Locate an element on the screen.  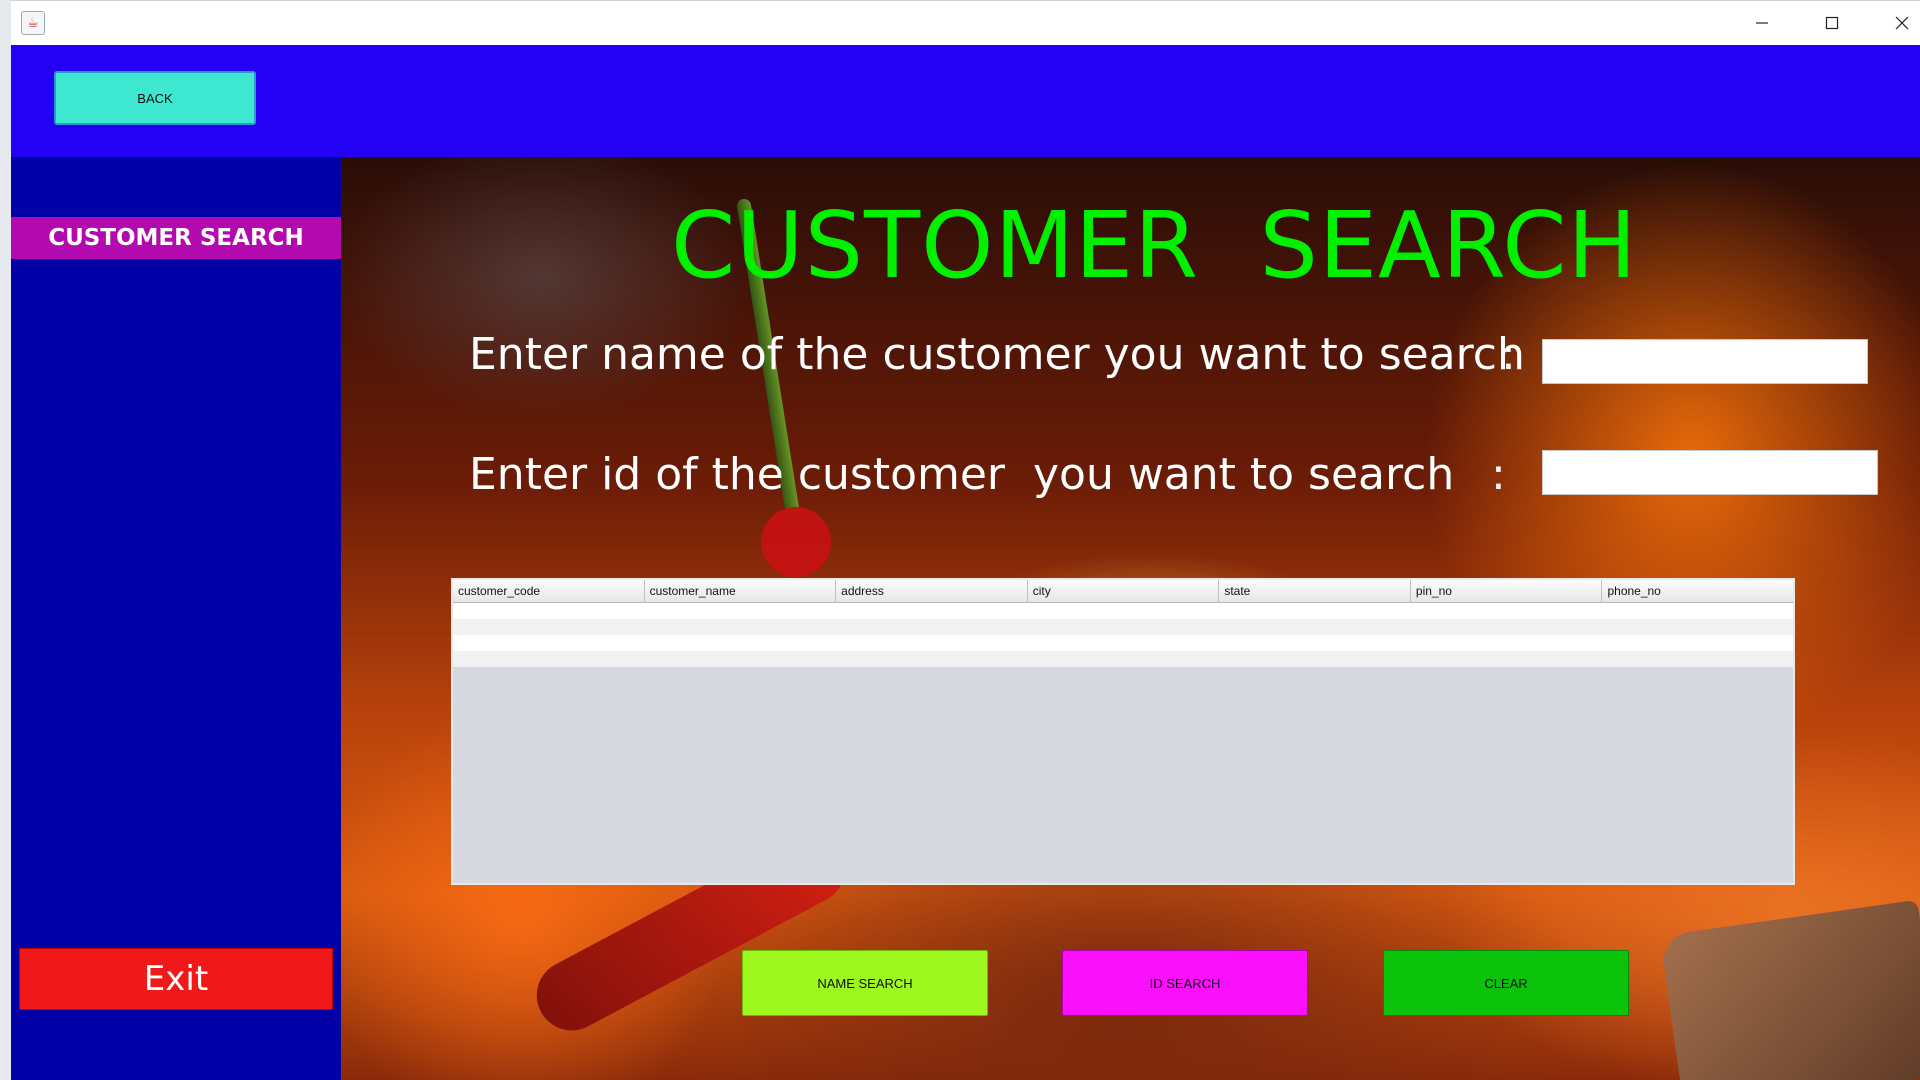
page-title: CUSTOMER SEARCH is located at coordinates (1154, 245).